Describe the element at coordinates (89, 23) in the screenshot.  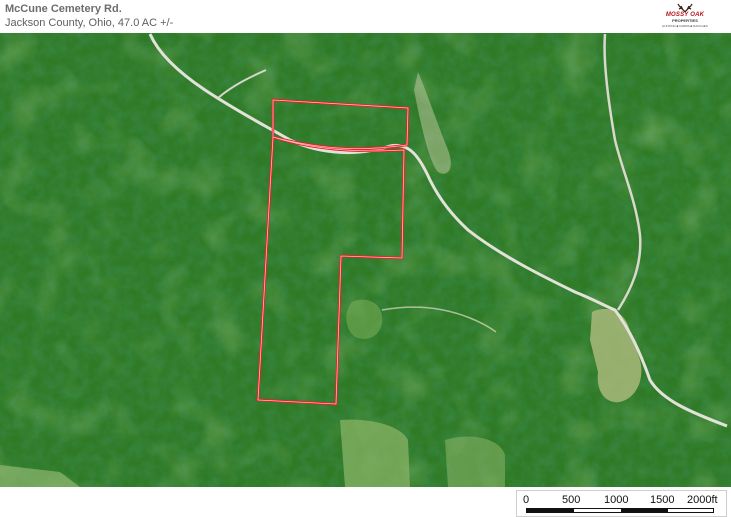
I see `map-subtitle: Jackson County, Ohio, 47.0 AC +/-` at that location.